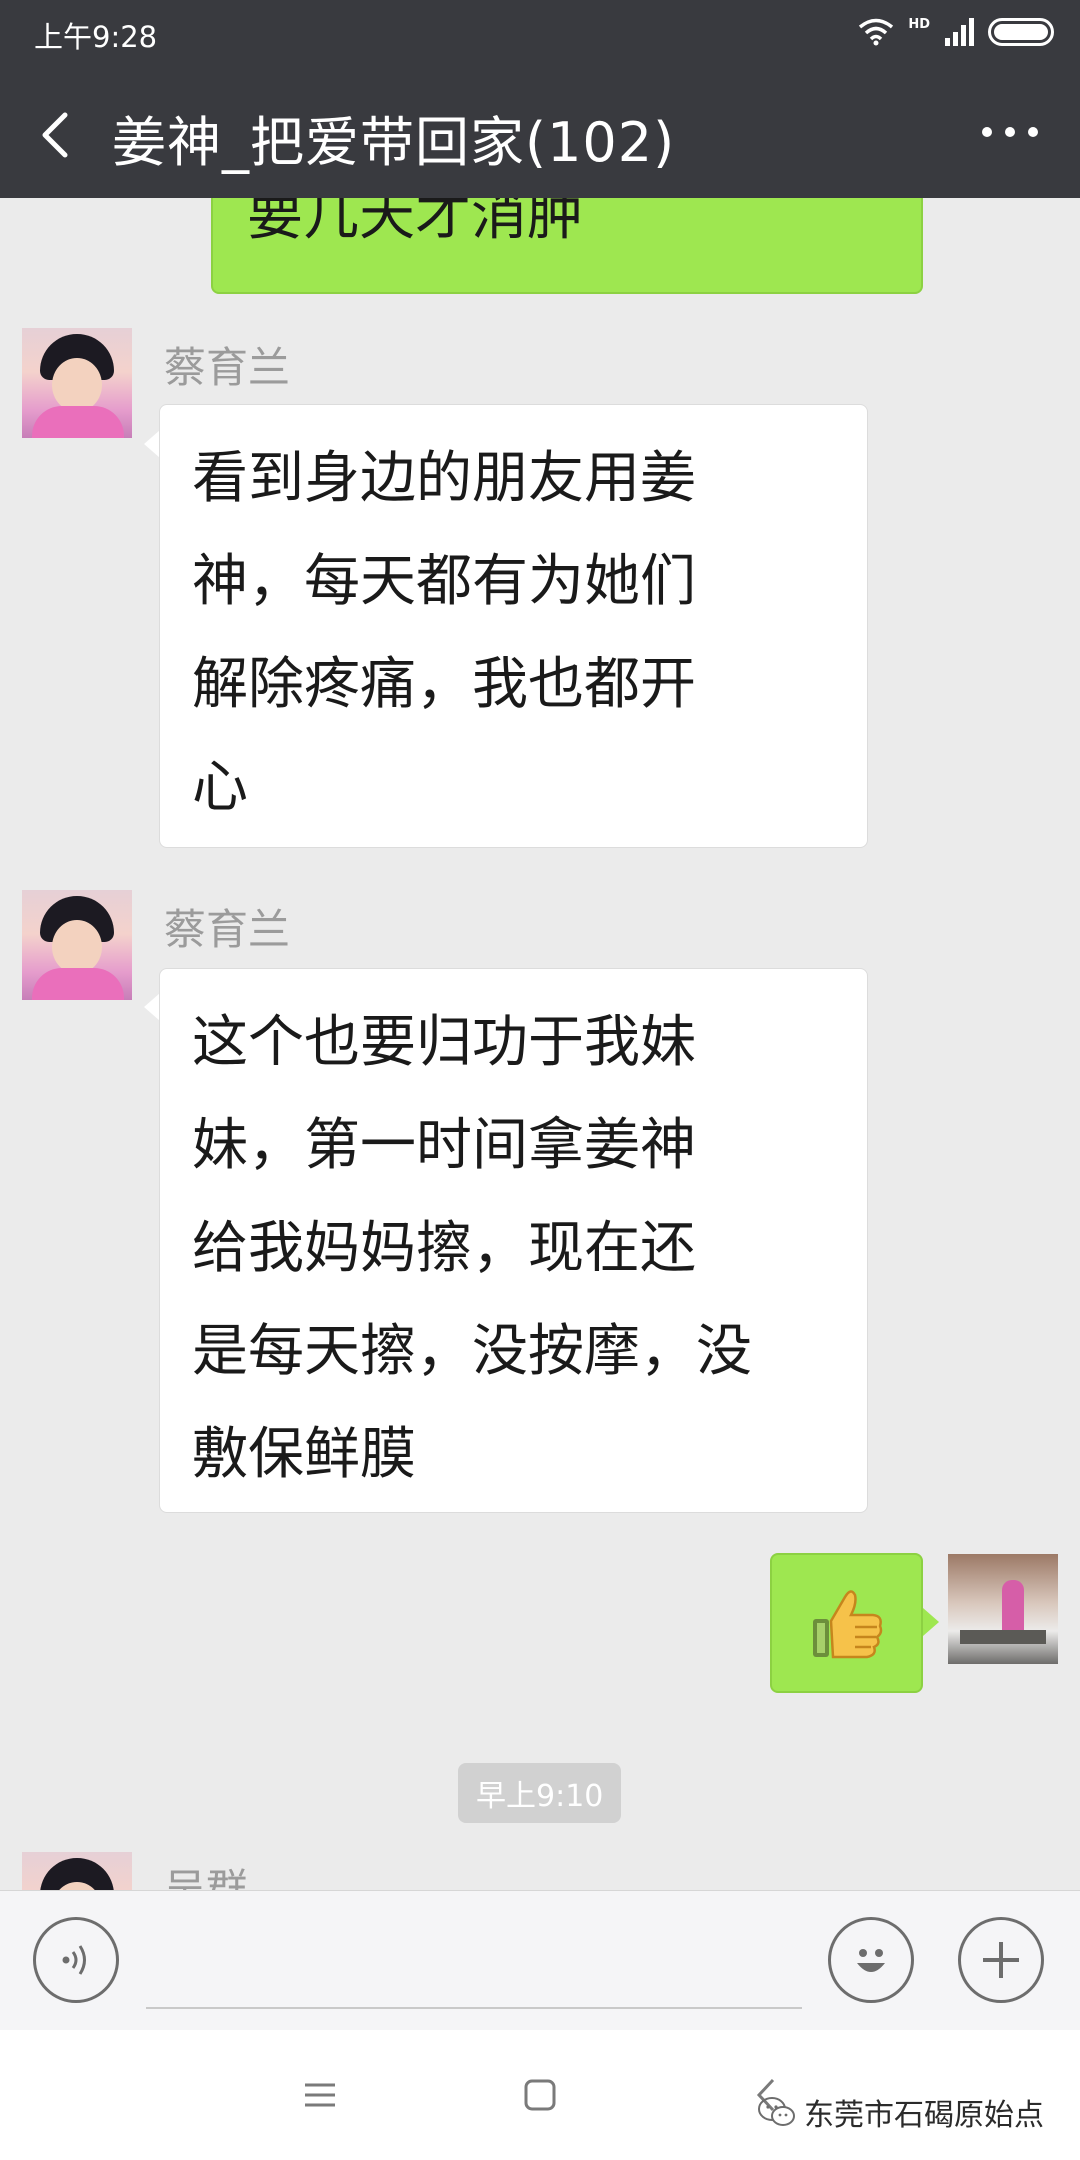 This screenshot has height=2160, width=1080. What do you see at coordinates (776, 2111) in the screenshot?
I see `wechat-icon` at bounding box center [776, 2111].